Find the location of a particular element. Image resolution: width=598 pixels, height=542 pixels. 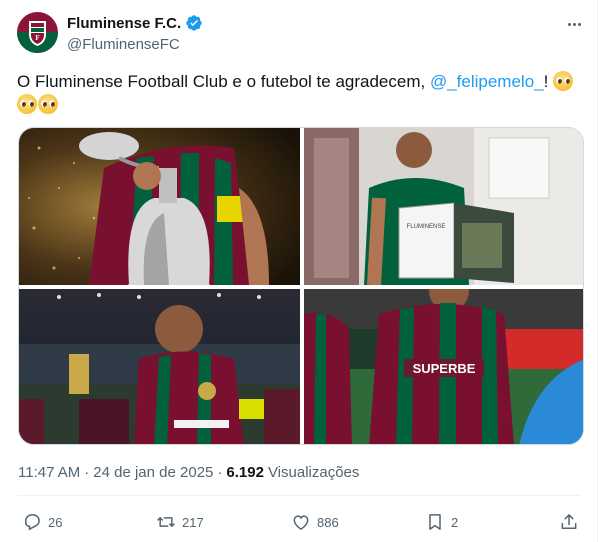

reply-button: 26 is located at coordinates (42, 522).